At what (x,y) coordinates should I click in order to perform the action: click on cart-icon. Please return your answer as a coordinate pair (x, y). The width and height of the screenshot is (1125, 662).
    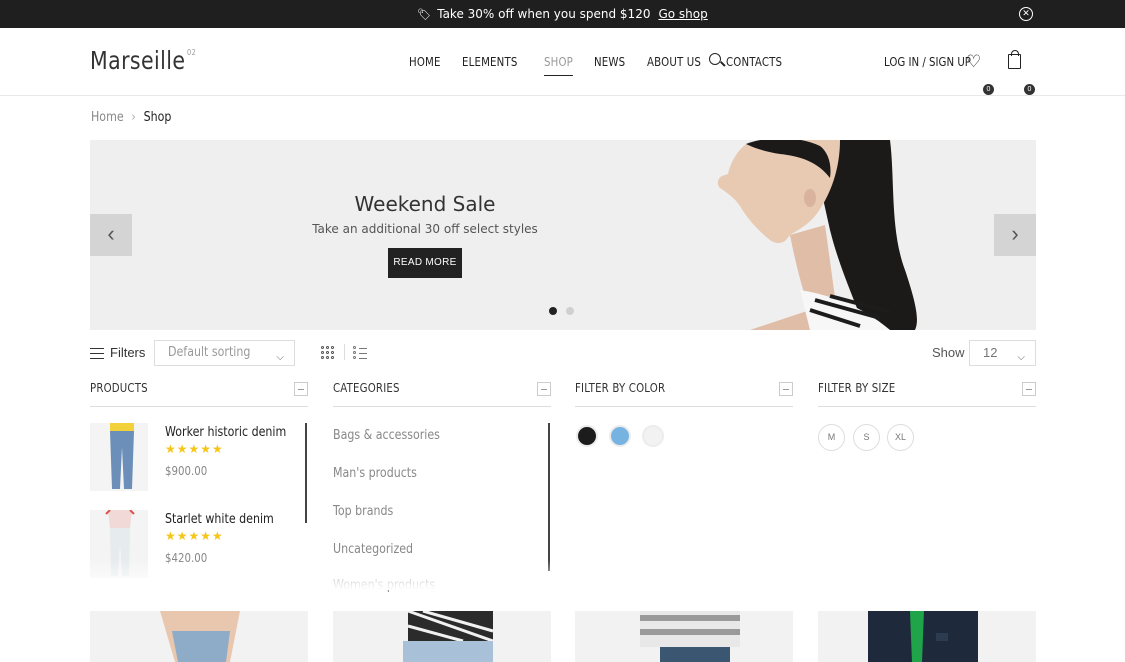
    Looking at the image, I should click on (1014, 59).